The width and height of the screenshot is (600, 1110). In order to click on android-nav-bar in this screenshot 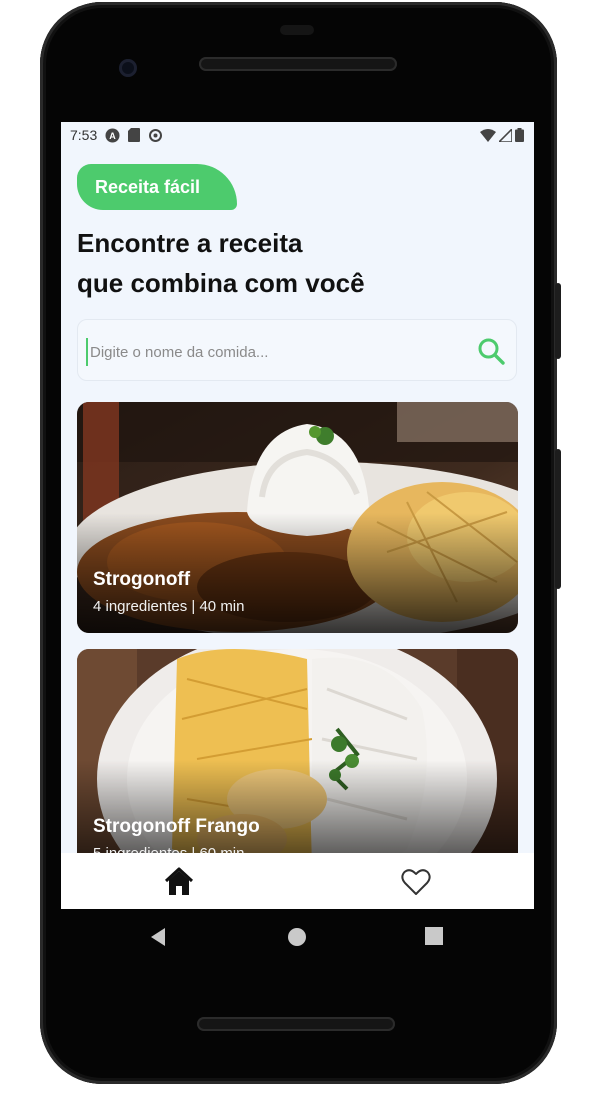, I will do `click(297, 939)`.